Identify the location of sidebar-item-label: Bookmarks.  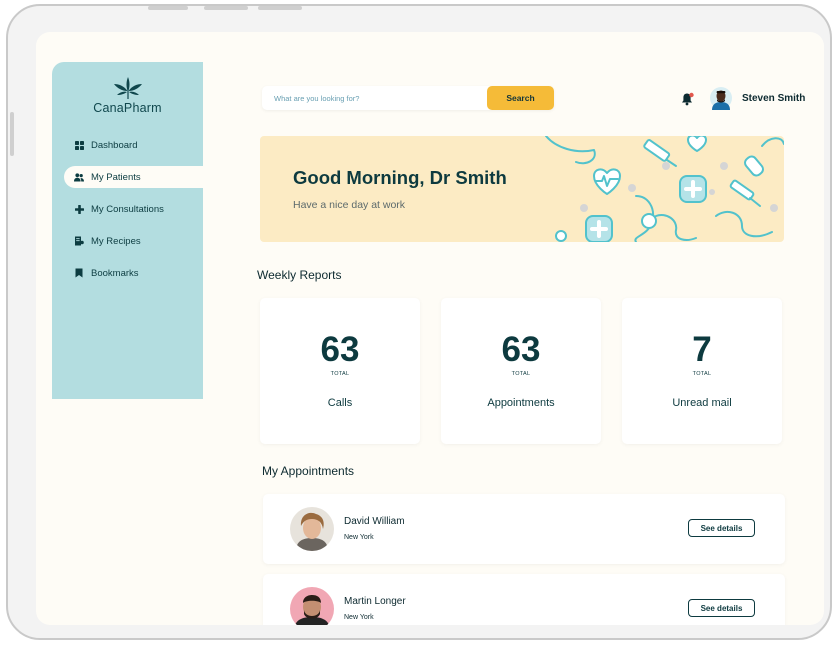
(115, 273).